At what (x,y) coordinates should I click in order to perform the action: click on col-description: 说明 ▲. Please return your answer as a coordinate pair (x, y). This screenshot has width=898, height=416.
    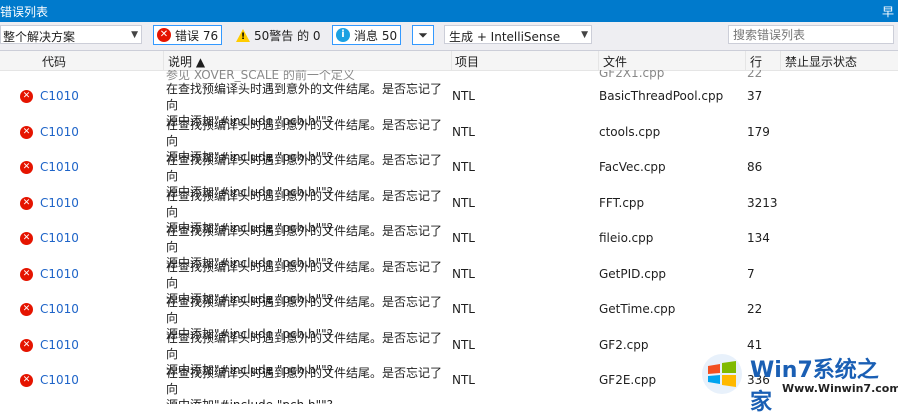
    Looking at the image, I should click on (186, 61).